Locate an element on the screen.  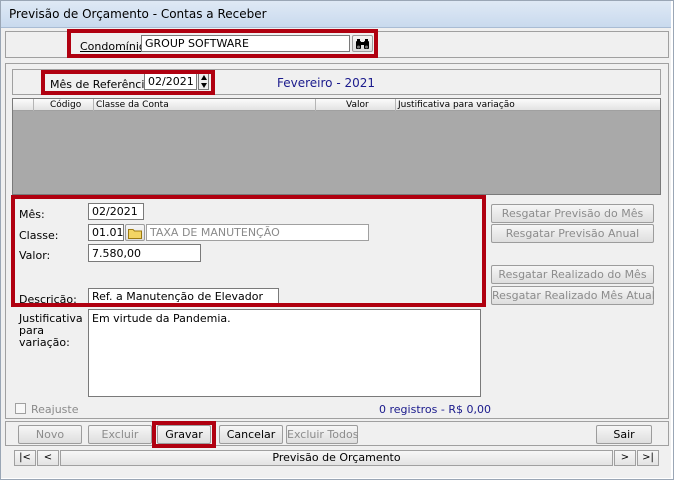
justificativa-label-line: variação: is located at coordinates (44, 342).